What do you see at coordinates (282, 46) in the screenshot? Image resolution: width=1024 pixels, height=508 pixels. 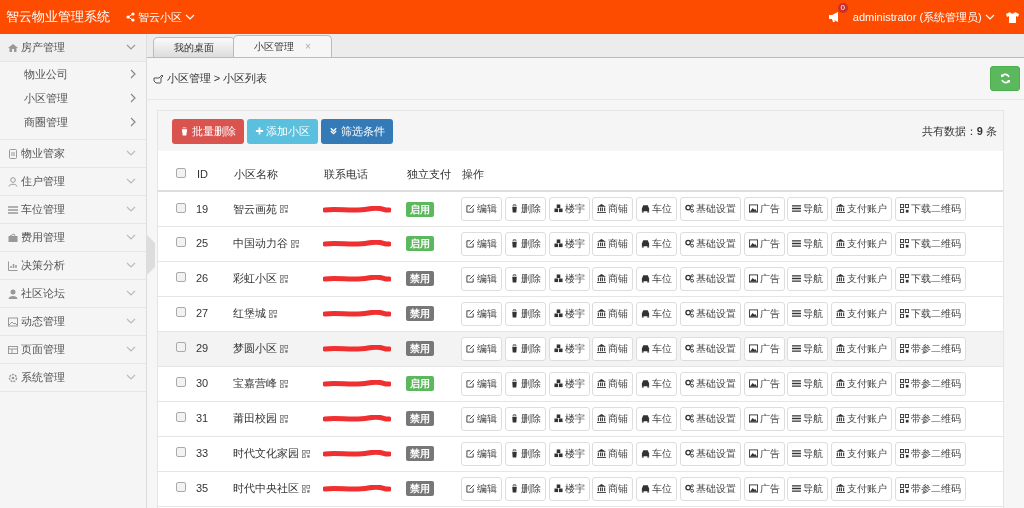 I see `tab: 小区管理 ×` at bounding box center [282, 46].